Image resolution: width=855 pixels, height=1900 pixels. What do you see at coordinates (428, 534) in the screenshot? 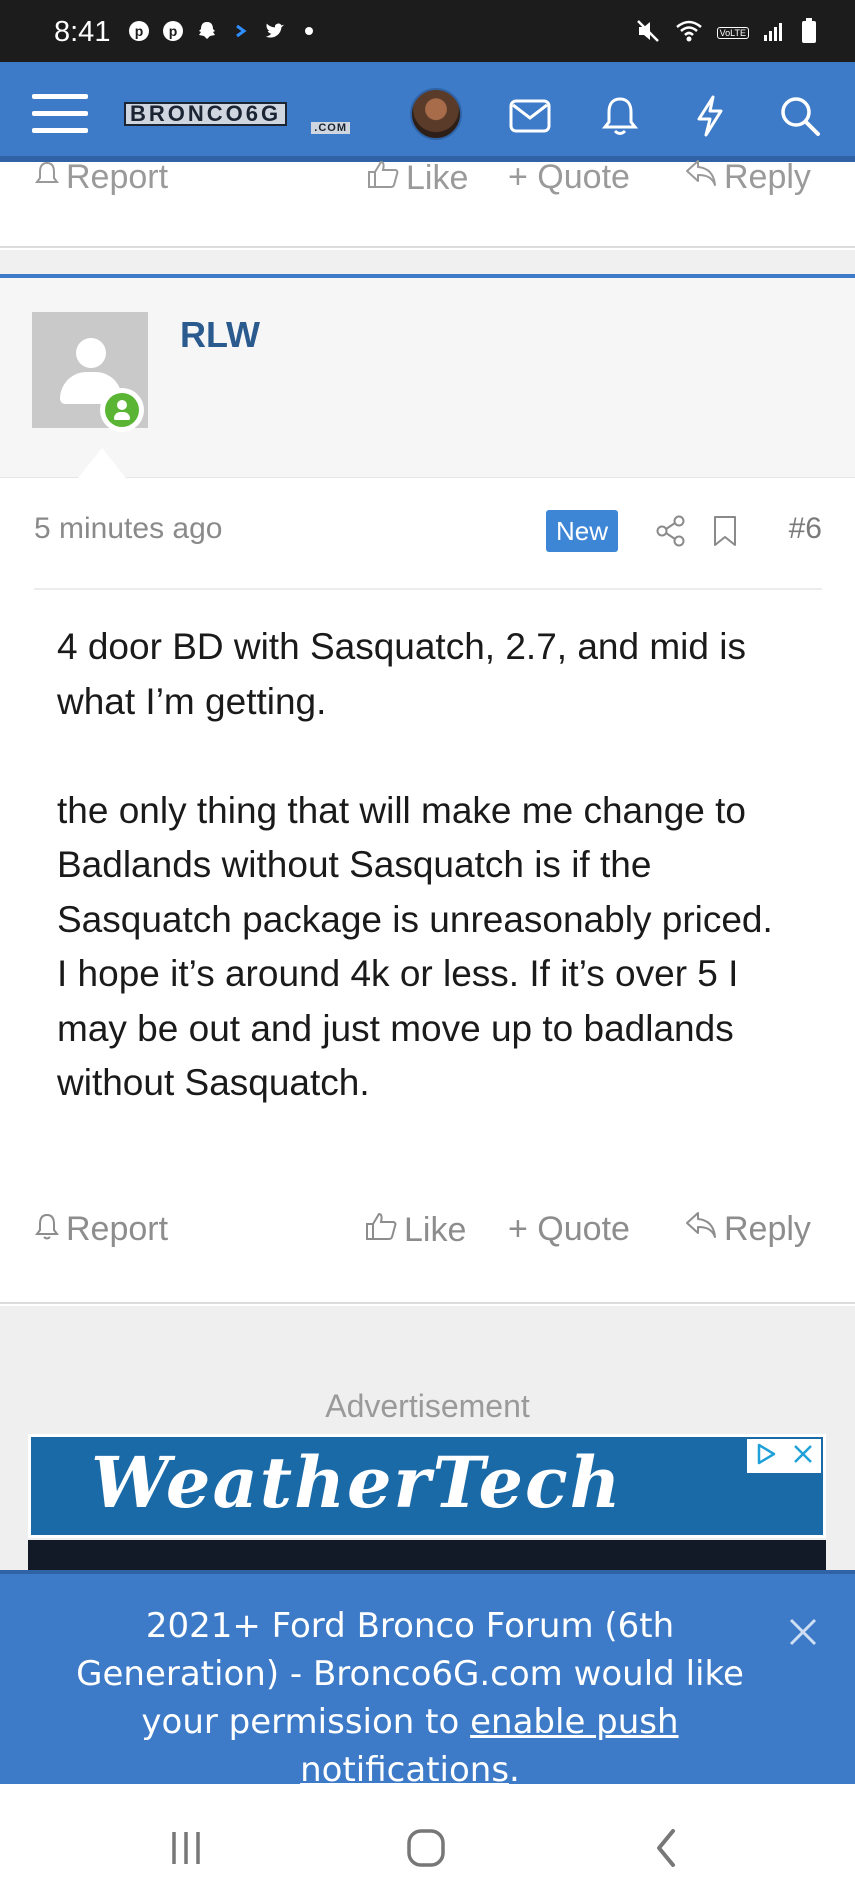
I see `post-meta: 5 minutes ago New #6` at bounding box center [428, 534].